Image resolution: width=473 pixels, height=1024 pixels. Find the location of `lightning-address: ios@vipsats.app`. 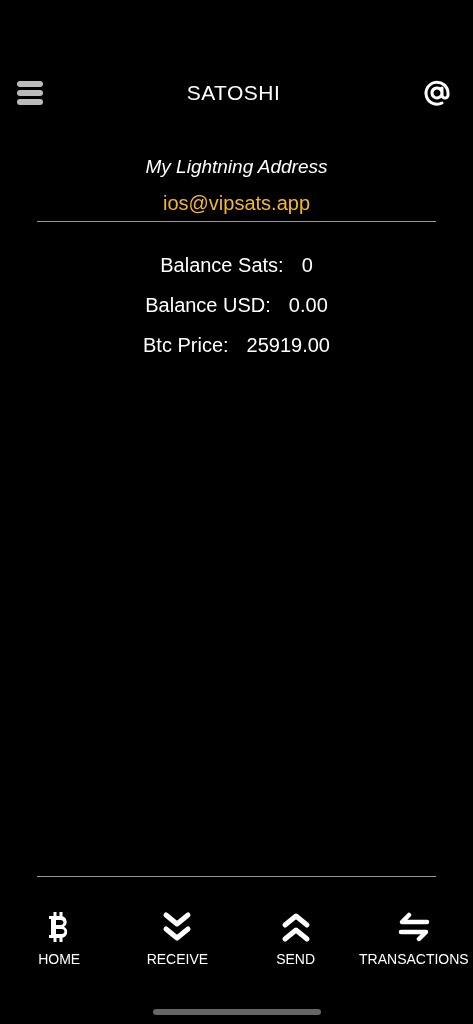

lightning-address: ios@vipsats.app is located at coordinates (236, 203).